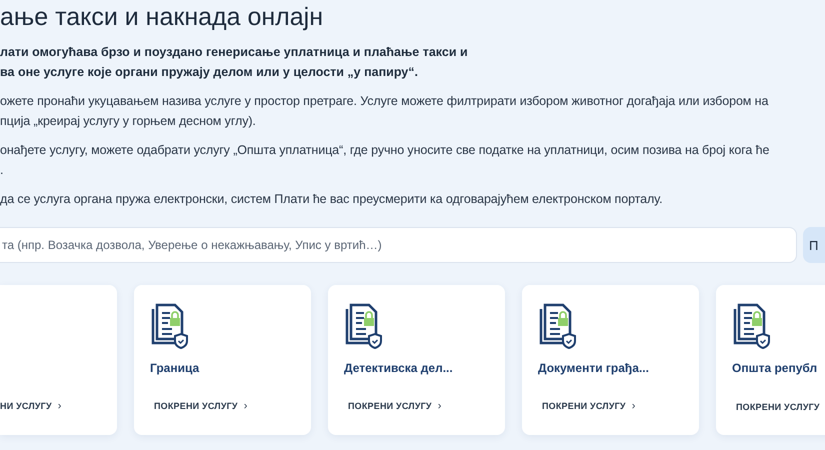 The image size is (825, 450). Describe the element at coordinates (385, 111) in the screenshot. I see `info-paragraph: ожете пронаћи укуцавањем назива услуге у простор претраге. Услуге можете филтрирати избором животног догађаја или избором на пција „креирај услугу у горњем десном углу).` at that location.